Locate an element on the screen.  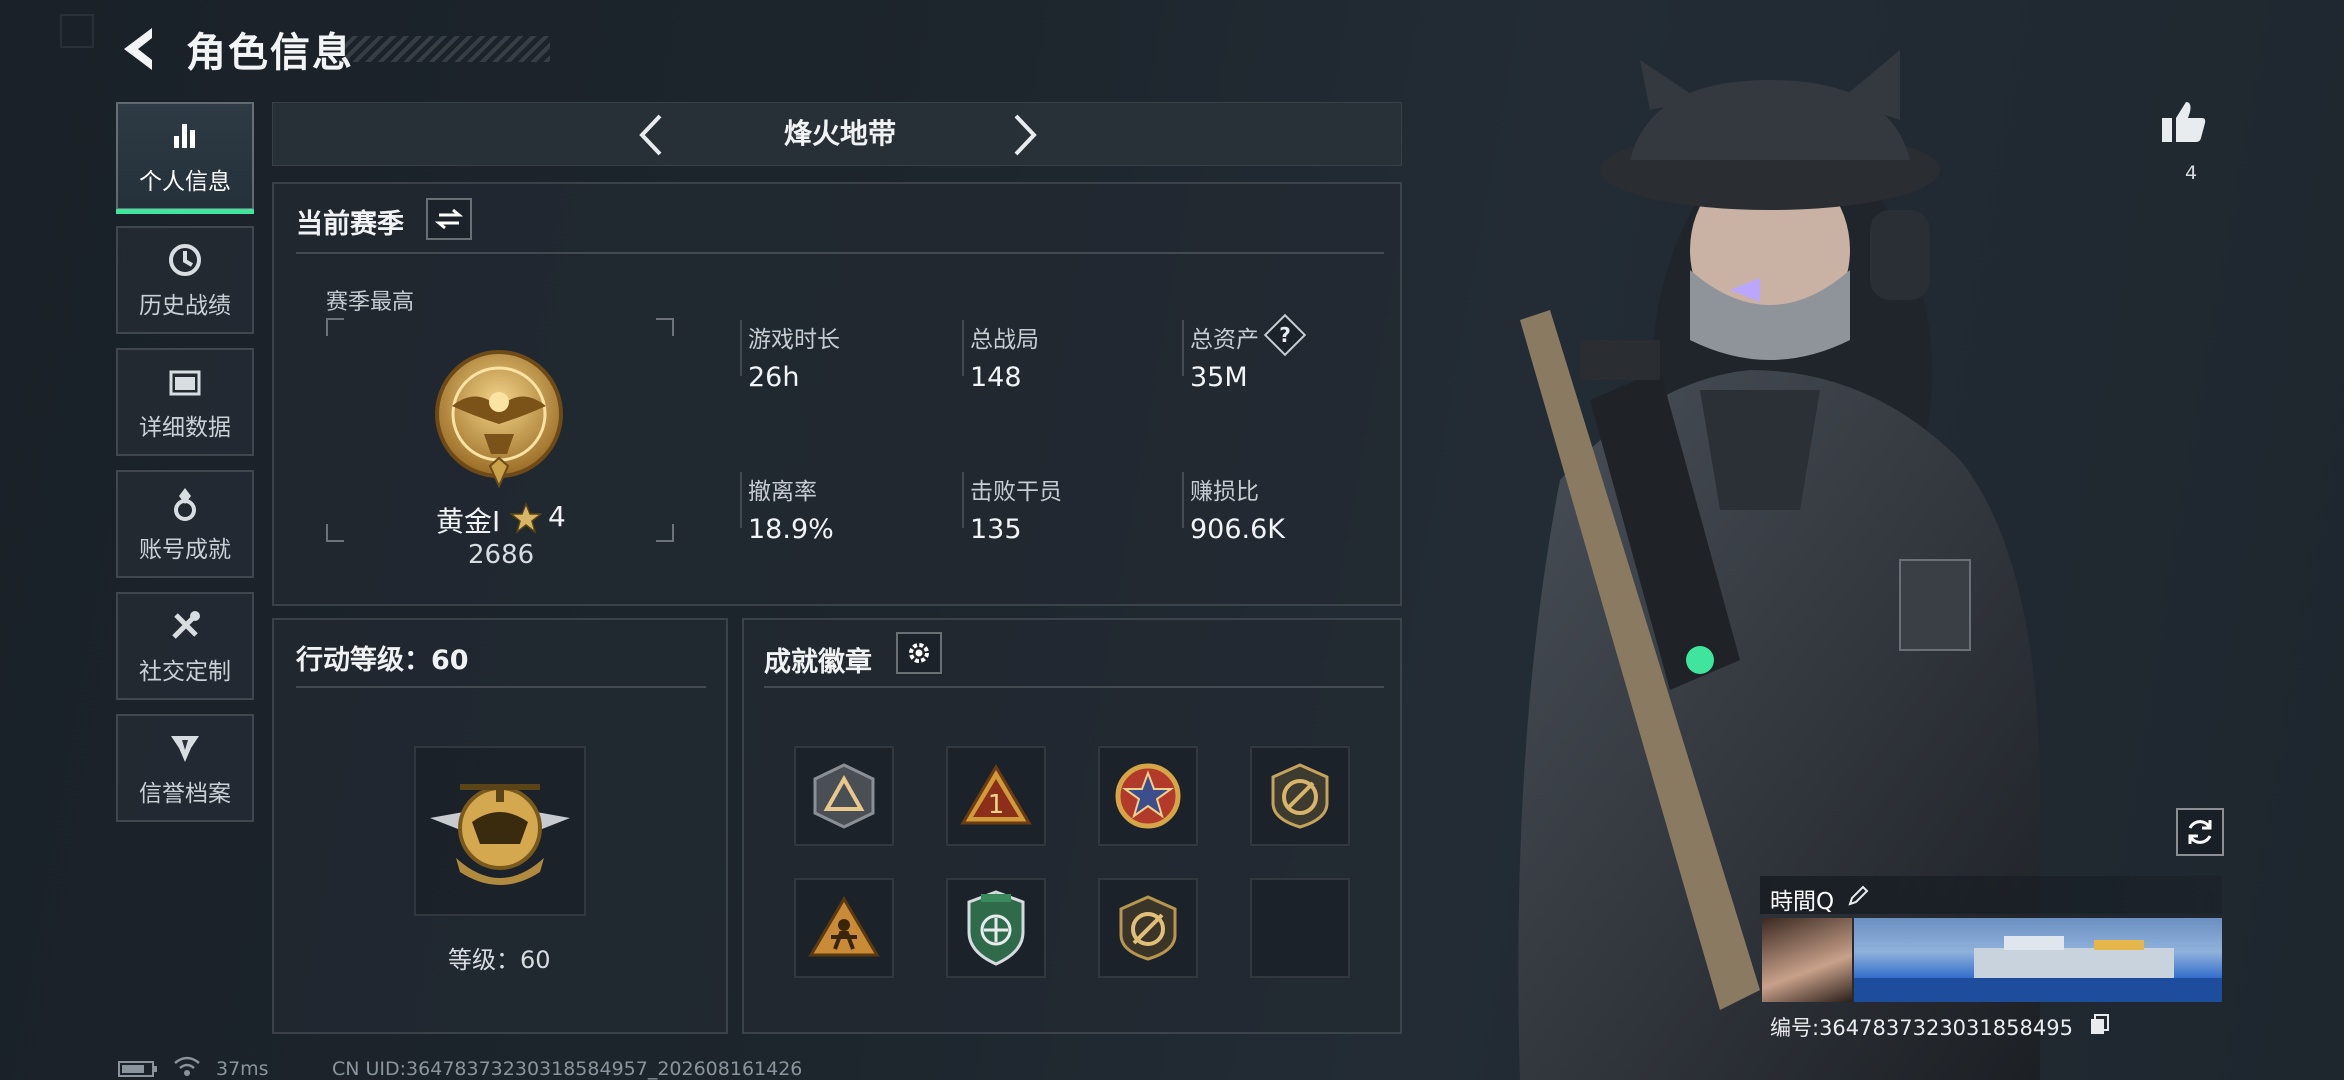
level-emblem-frame is located at coordinates (500, 831).